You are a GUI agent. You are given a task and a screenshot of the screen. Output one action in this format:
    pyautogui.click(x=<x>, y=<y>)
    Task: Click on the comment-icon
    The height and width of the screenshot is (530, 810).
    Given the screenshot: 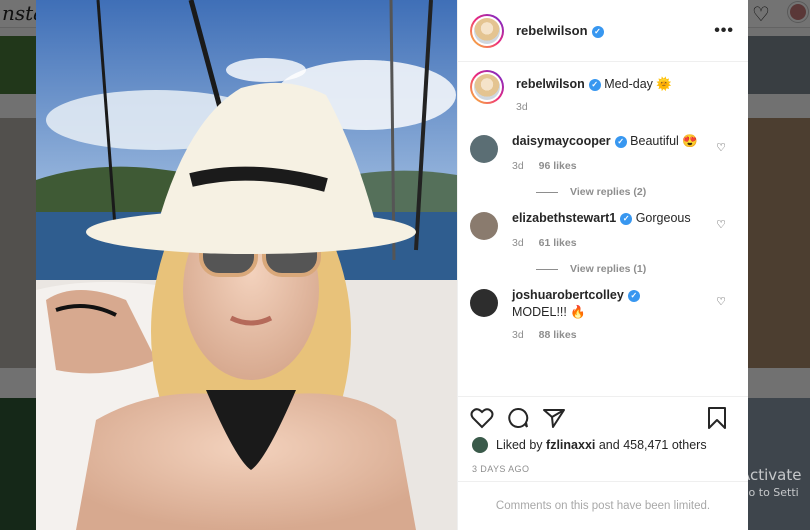 What is the action you would take?
    pyautogui.click(x=518, y=418)
    